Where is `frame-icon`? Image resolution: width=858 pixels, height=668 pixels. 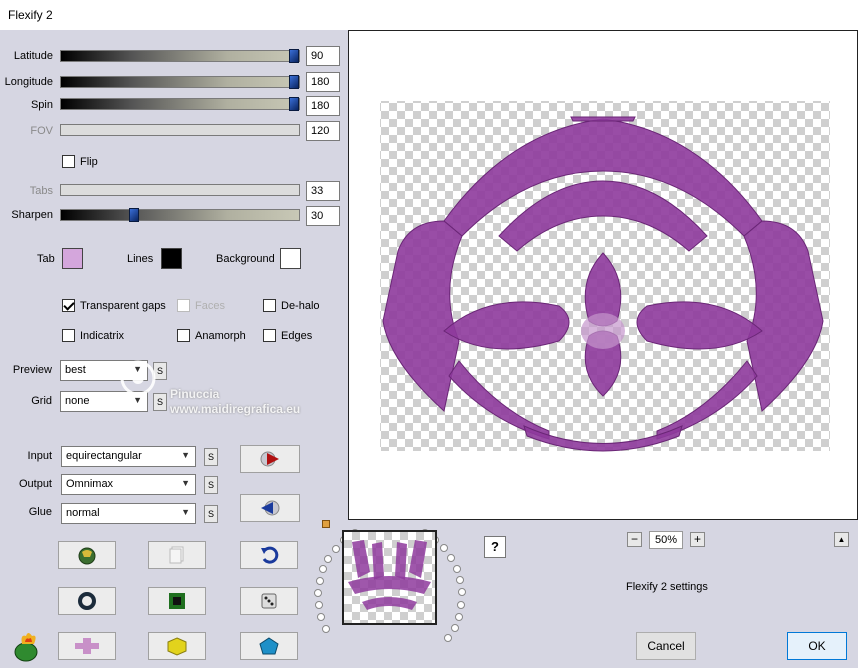 frame-icon is located at coordinates (177, 601).